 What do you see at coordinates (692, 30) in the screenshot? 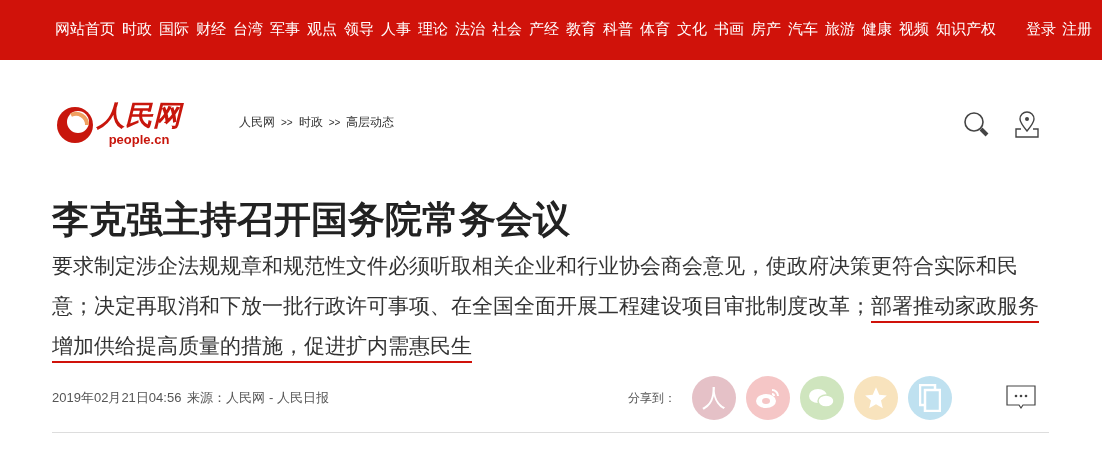
I see `nav-link: 文化` at bounding box center [692, 30].